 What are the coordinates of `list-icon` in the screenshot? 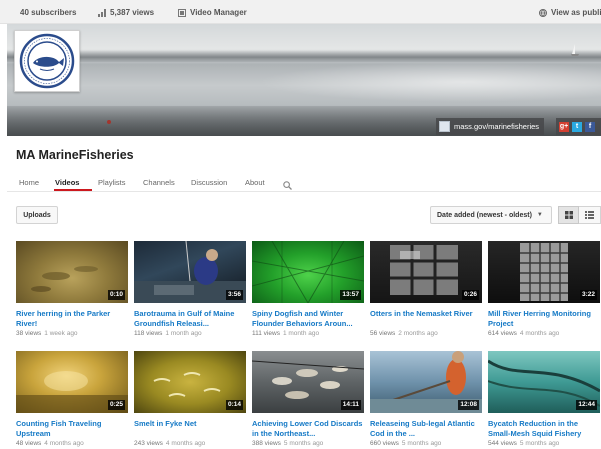 It's located at (589, 215).